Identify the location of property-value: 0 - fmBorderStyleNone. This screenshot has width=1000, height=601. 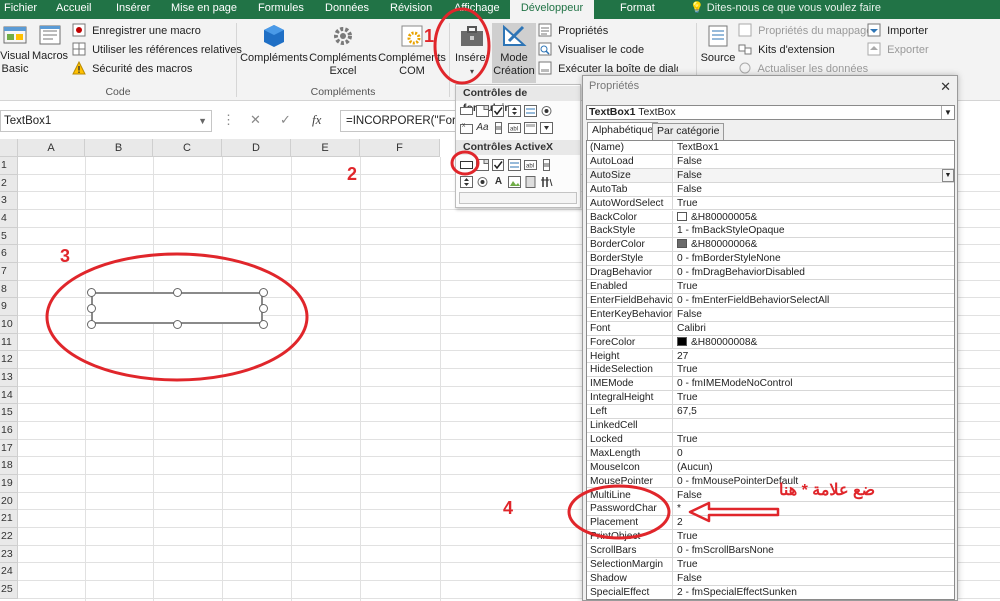
(814, 258).